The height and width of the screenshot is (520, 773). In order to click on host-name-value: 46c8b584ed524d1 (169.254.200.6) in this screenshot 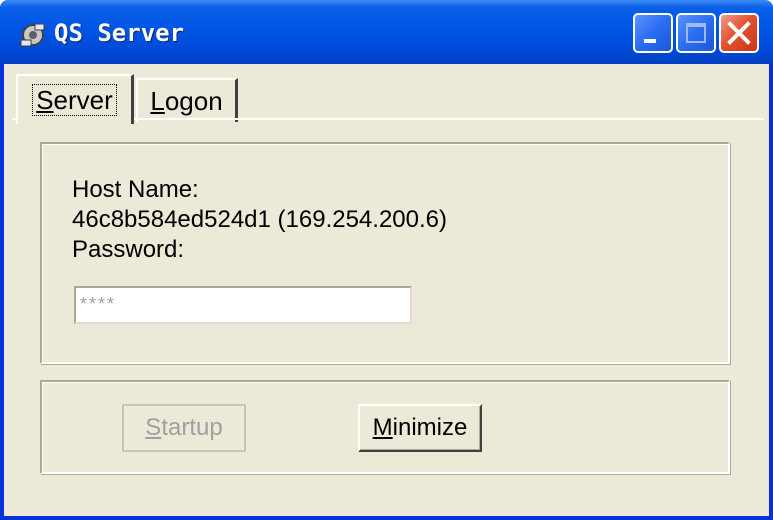, I will do `click(259, 219)`.